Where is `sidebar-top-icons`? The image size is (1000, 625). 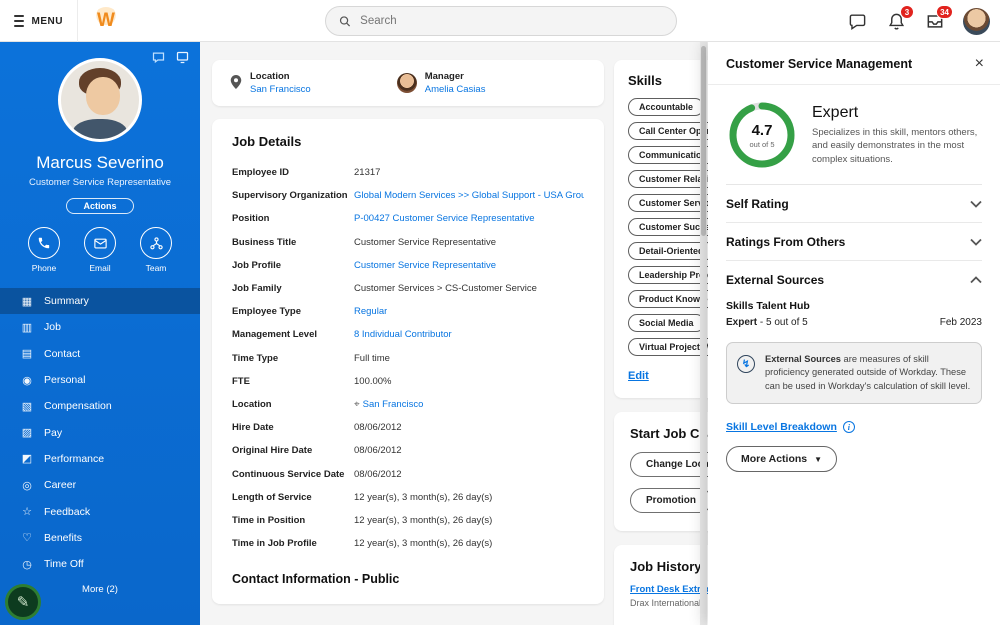 sidebar-top-icons is located at coordinates (170, 57).